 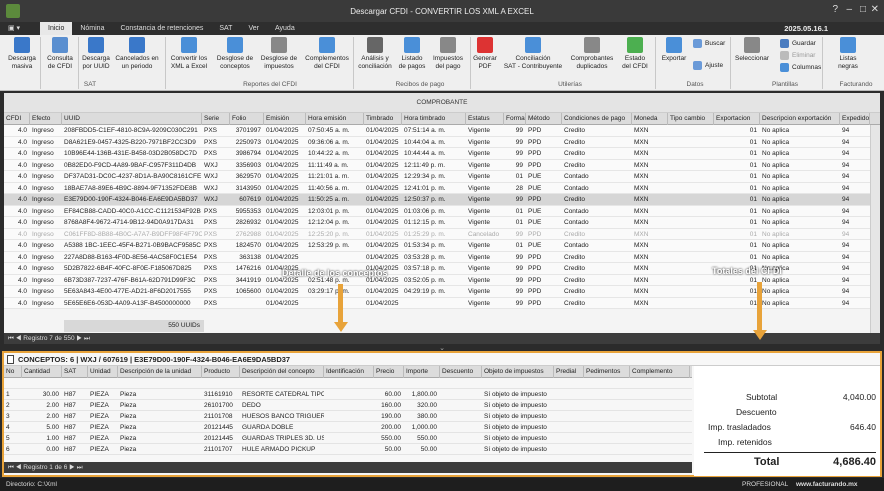 I want to click on buscar-button: Buscar, so click(x=709, y=43).